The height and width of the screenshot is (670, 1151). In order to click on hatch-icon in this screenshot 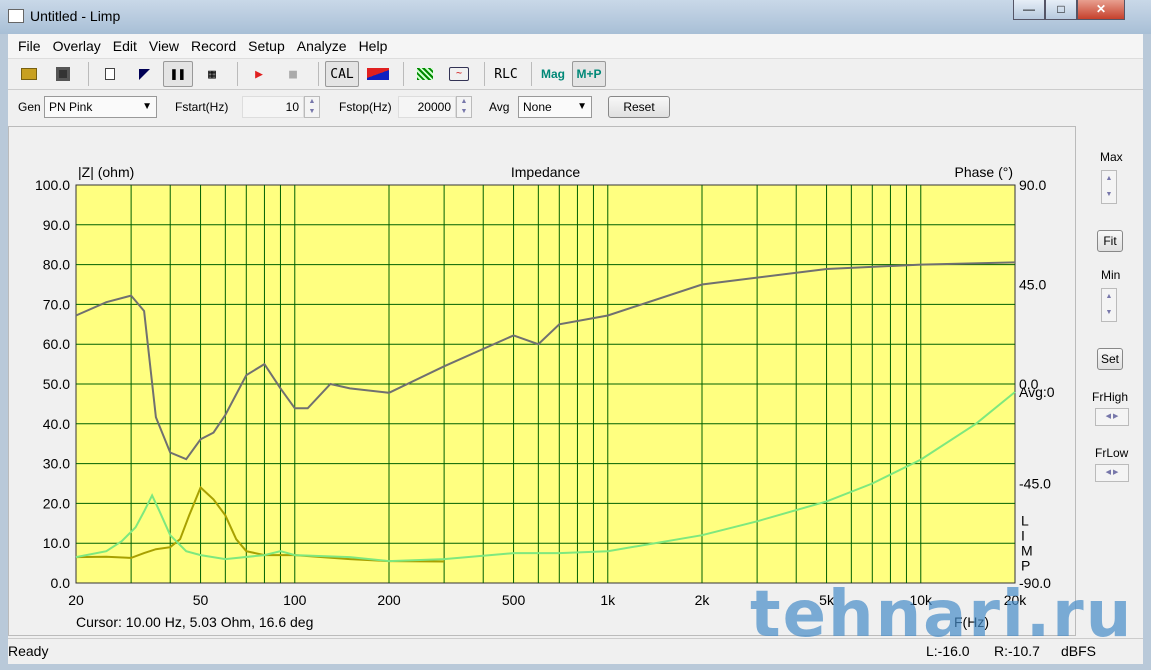, I will do `click(425, 74)`.